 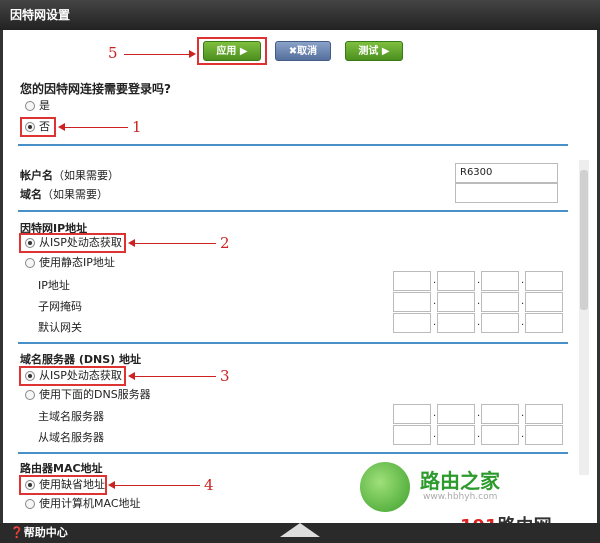 What do you see at coordinates (374, 51) in the screenshot?
I see `test-button: 测试 ▶` at bounding box center [374, 51].